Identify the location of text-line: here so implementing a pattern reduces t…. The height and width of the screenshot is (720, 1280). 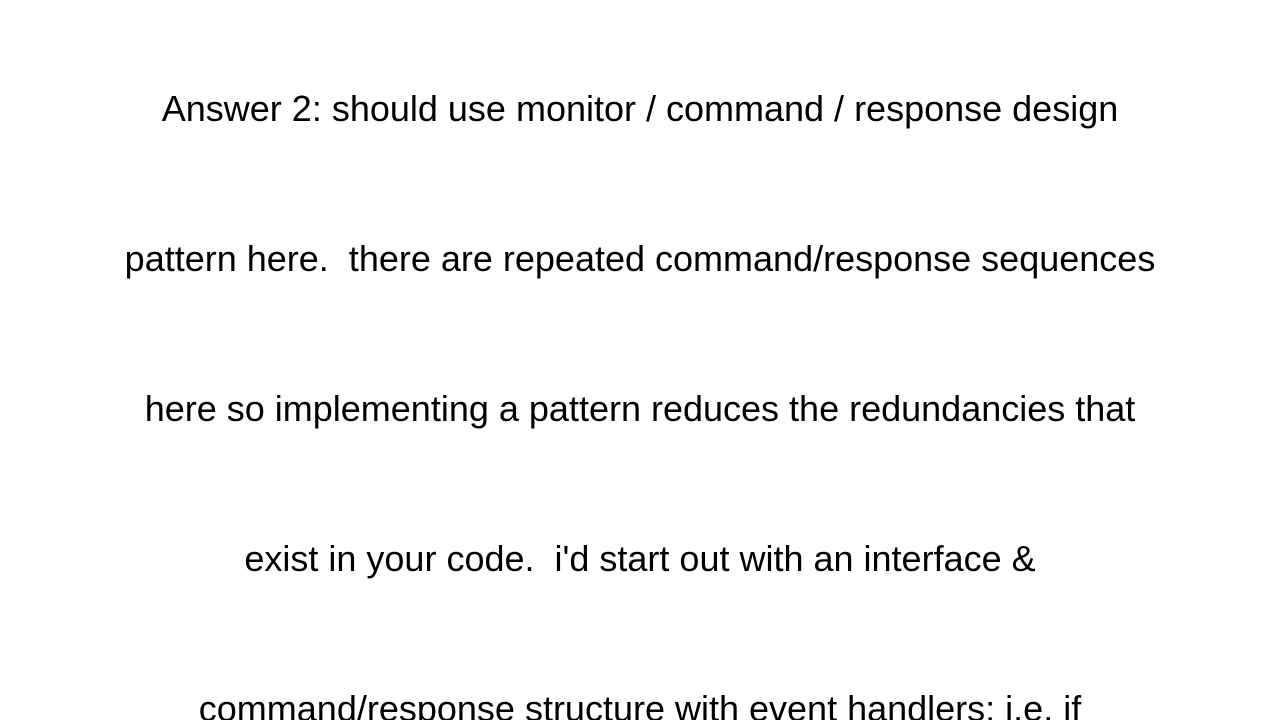
(640, 408).